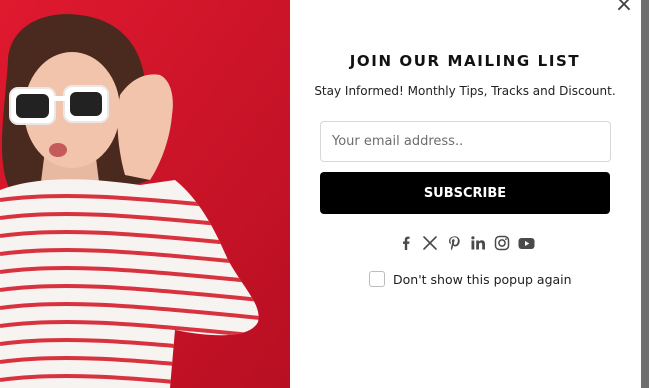 This screenshot has width=649, height=388. Describe the element at coordinates (482, 279) in the screenshot. I see `dont-show-label: Don't show this popup again` at that location.